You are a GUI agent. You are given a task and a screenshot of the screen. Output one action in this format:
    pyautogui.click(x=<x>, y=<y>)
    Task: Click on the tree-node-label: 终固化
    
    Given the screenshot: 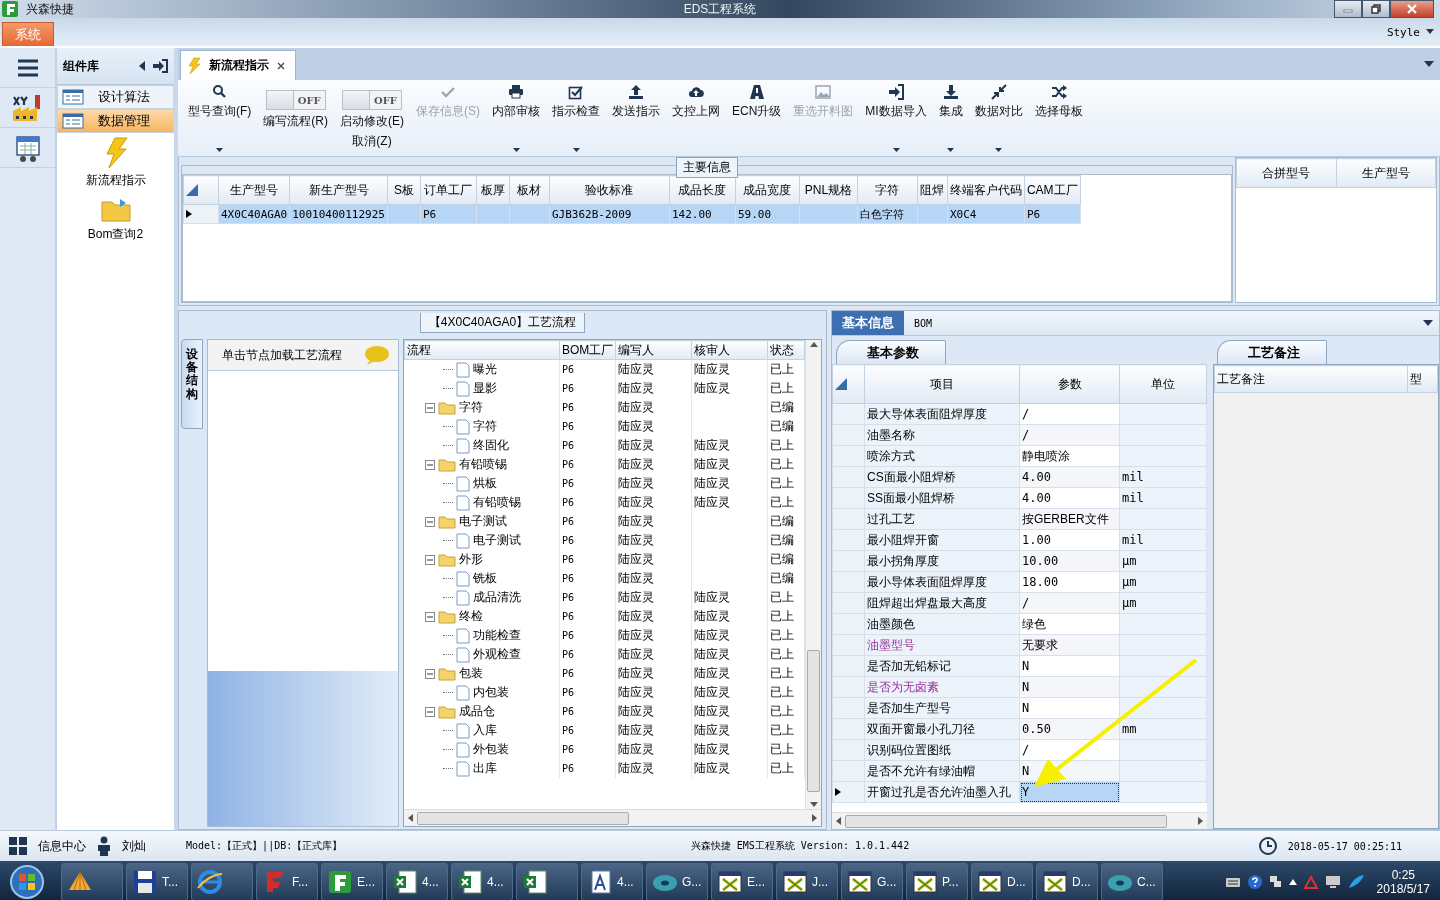 What is the action you would take?
    pyautogui.click(x=490, y=445)
    